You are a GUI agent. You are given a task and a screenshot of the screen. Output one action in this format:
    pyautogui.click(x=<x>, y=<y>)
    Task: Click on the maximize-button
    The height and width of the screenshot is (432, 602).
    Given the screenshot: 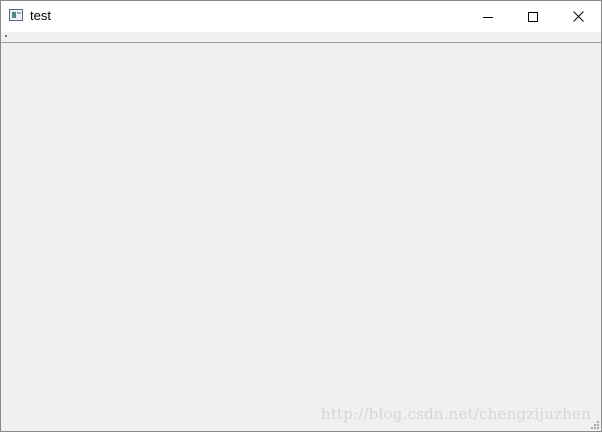 What is the action you would take?
    pyautogui.click(x=533, y=16)
    